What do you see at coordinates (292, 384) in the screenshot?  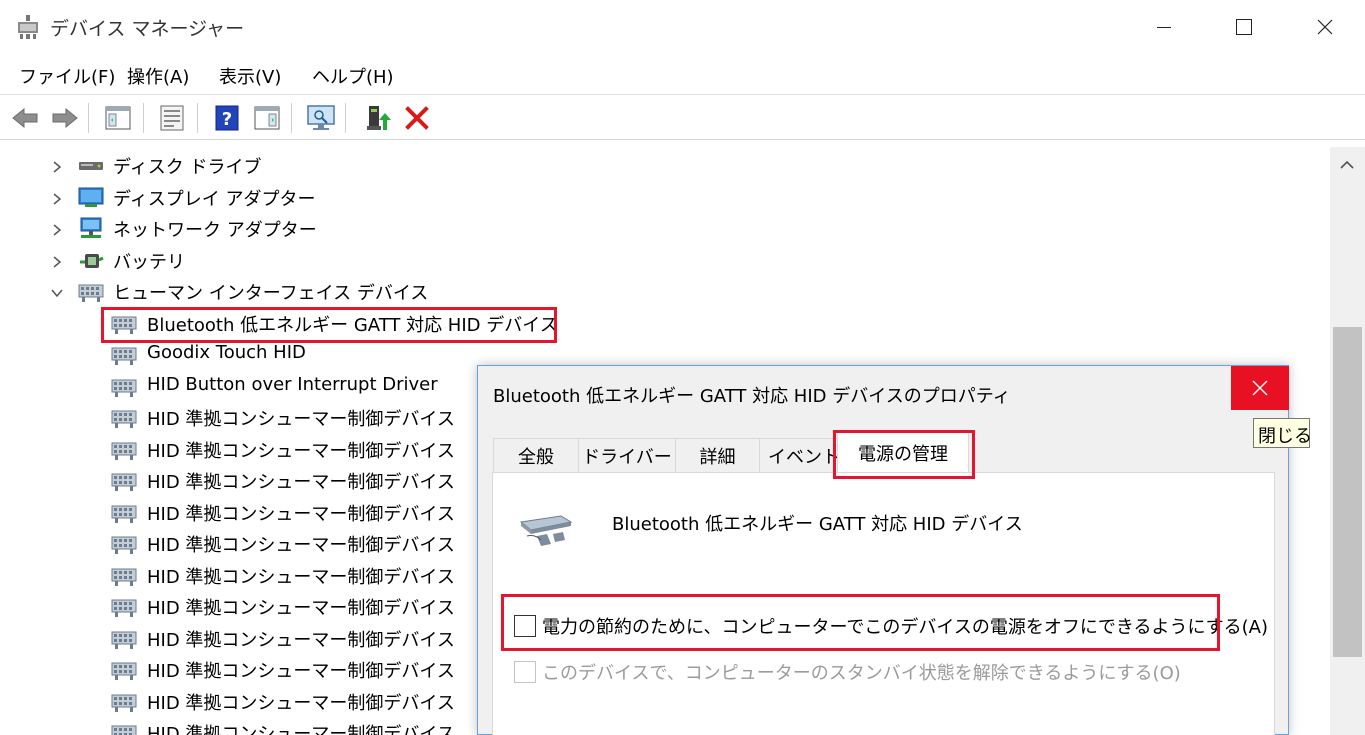 I see `tree-device-label: HID Button over Interrupt Driver` at bounding box center [292, 384].